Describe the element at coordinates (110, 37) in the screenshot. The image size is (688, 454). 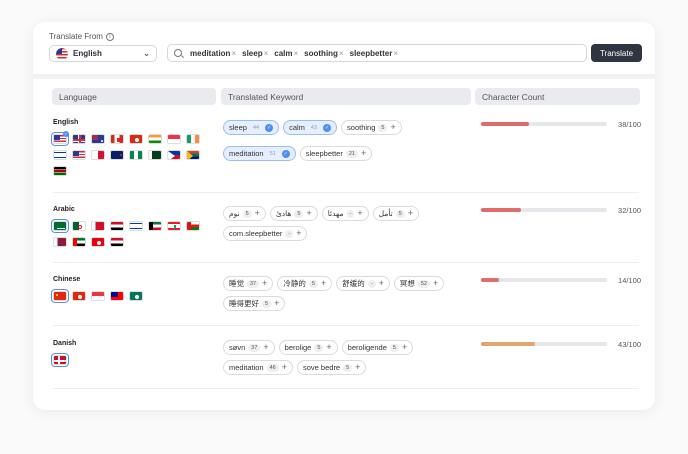
I see `info-icon: i` at that location.